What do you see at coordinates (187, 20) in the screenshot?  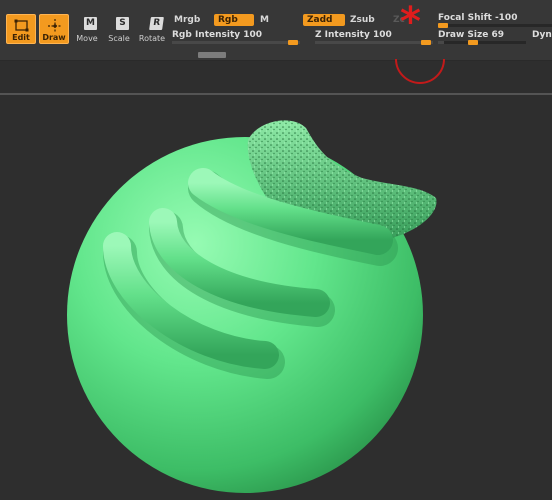 I see `mrgb-button: Mrgb` at bounding box center [187, 20].